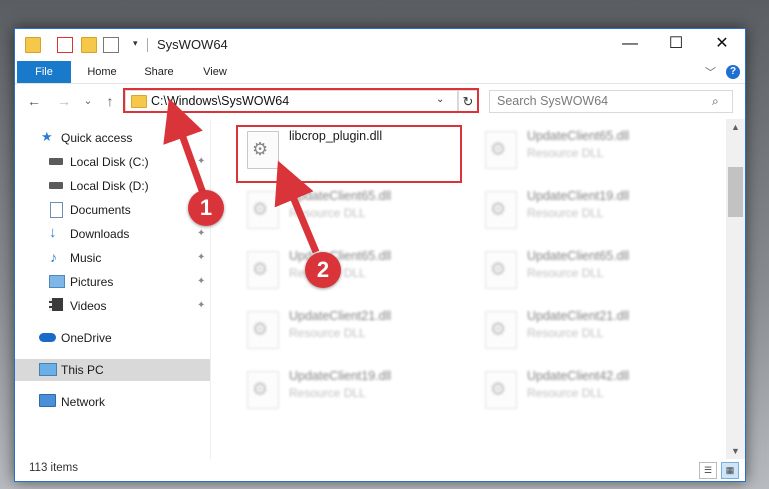 Image resolution: width=769 pixels, height=489 pixels. I want to click on tab-view: View, so click(215, 72).